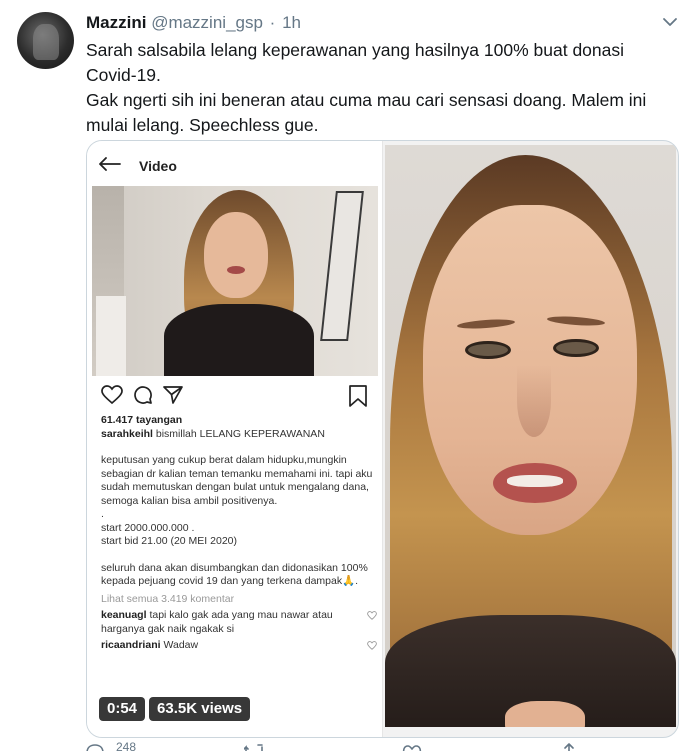  I want to click on author-name: Mazzini, so click(116, 22).